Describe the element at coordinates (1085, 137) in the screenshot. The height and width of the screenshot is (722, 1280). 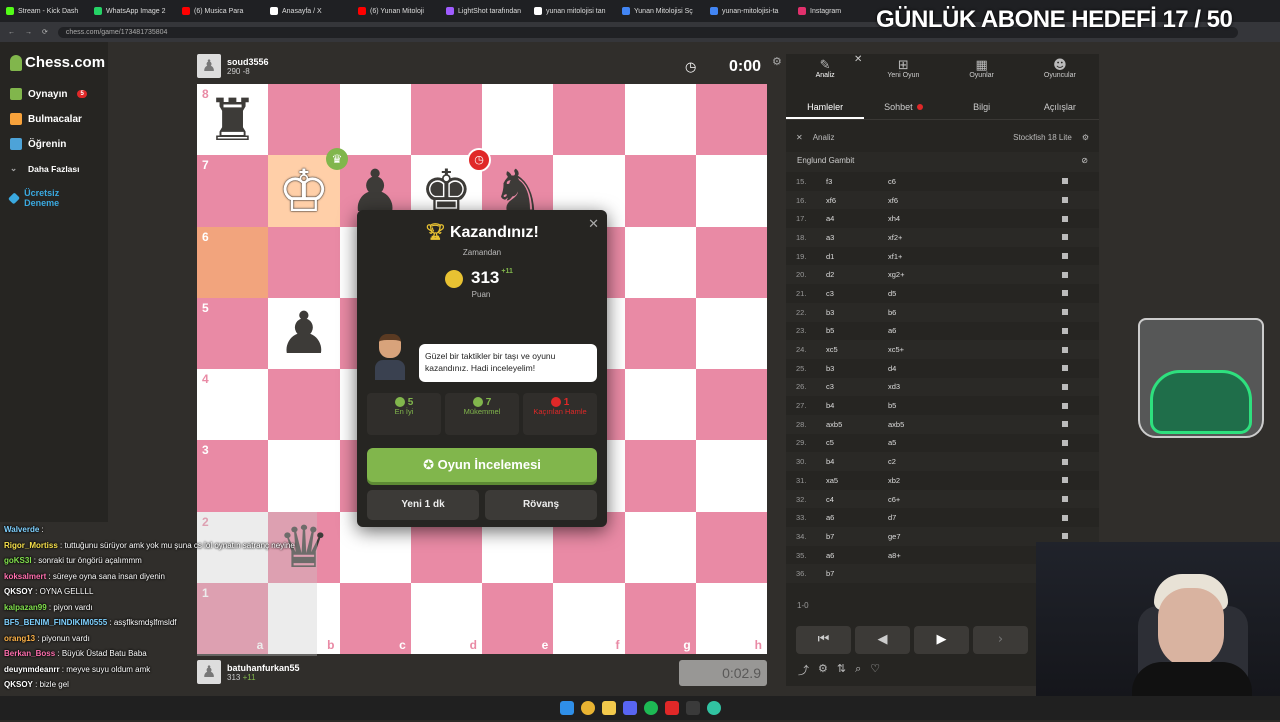
I see `engine-settings-icon: ⚙` at that location.